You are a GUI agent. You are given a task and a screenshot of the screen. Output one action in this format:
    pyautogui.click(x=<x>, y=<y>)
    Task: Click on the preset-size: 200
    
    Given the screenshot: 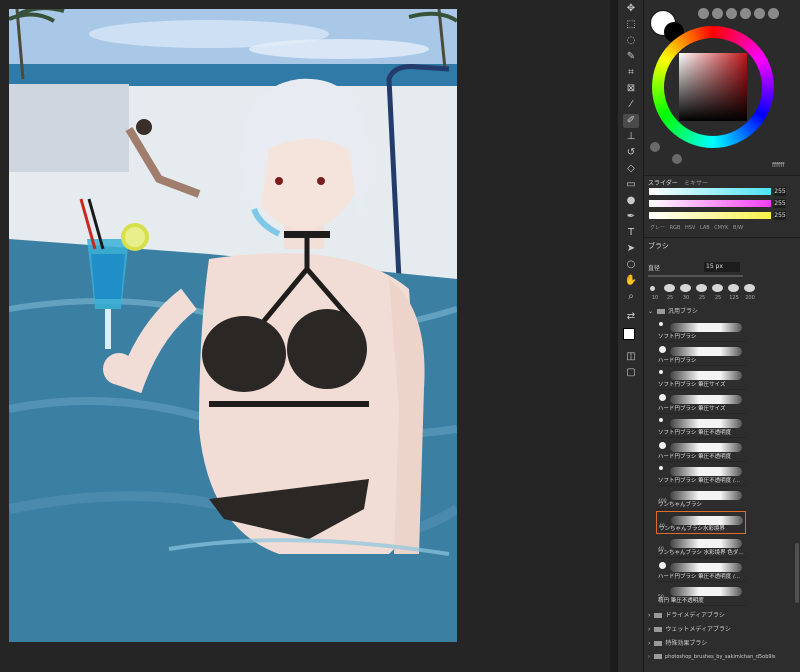 What is the action you would take?
    pyautogui.click(x=750, y=298)
    